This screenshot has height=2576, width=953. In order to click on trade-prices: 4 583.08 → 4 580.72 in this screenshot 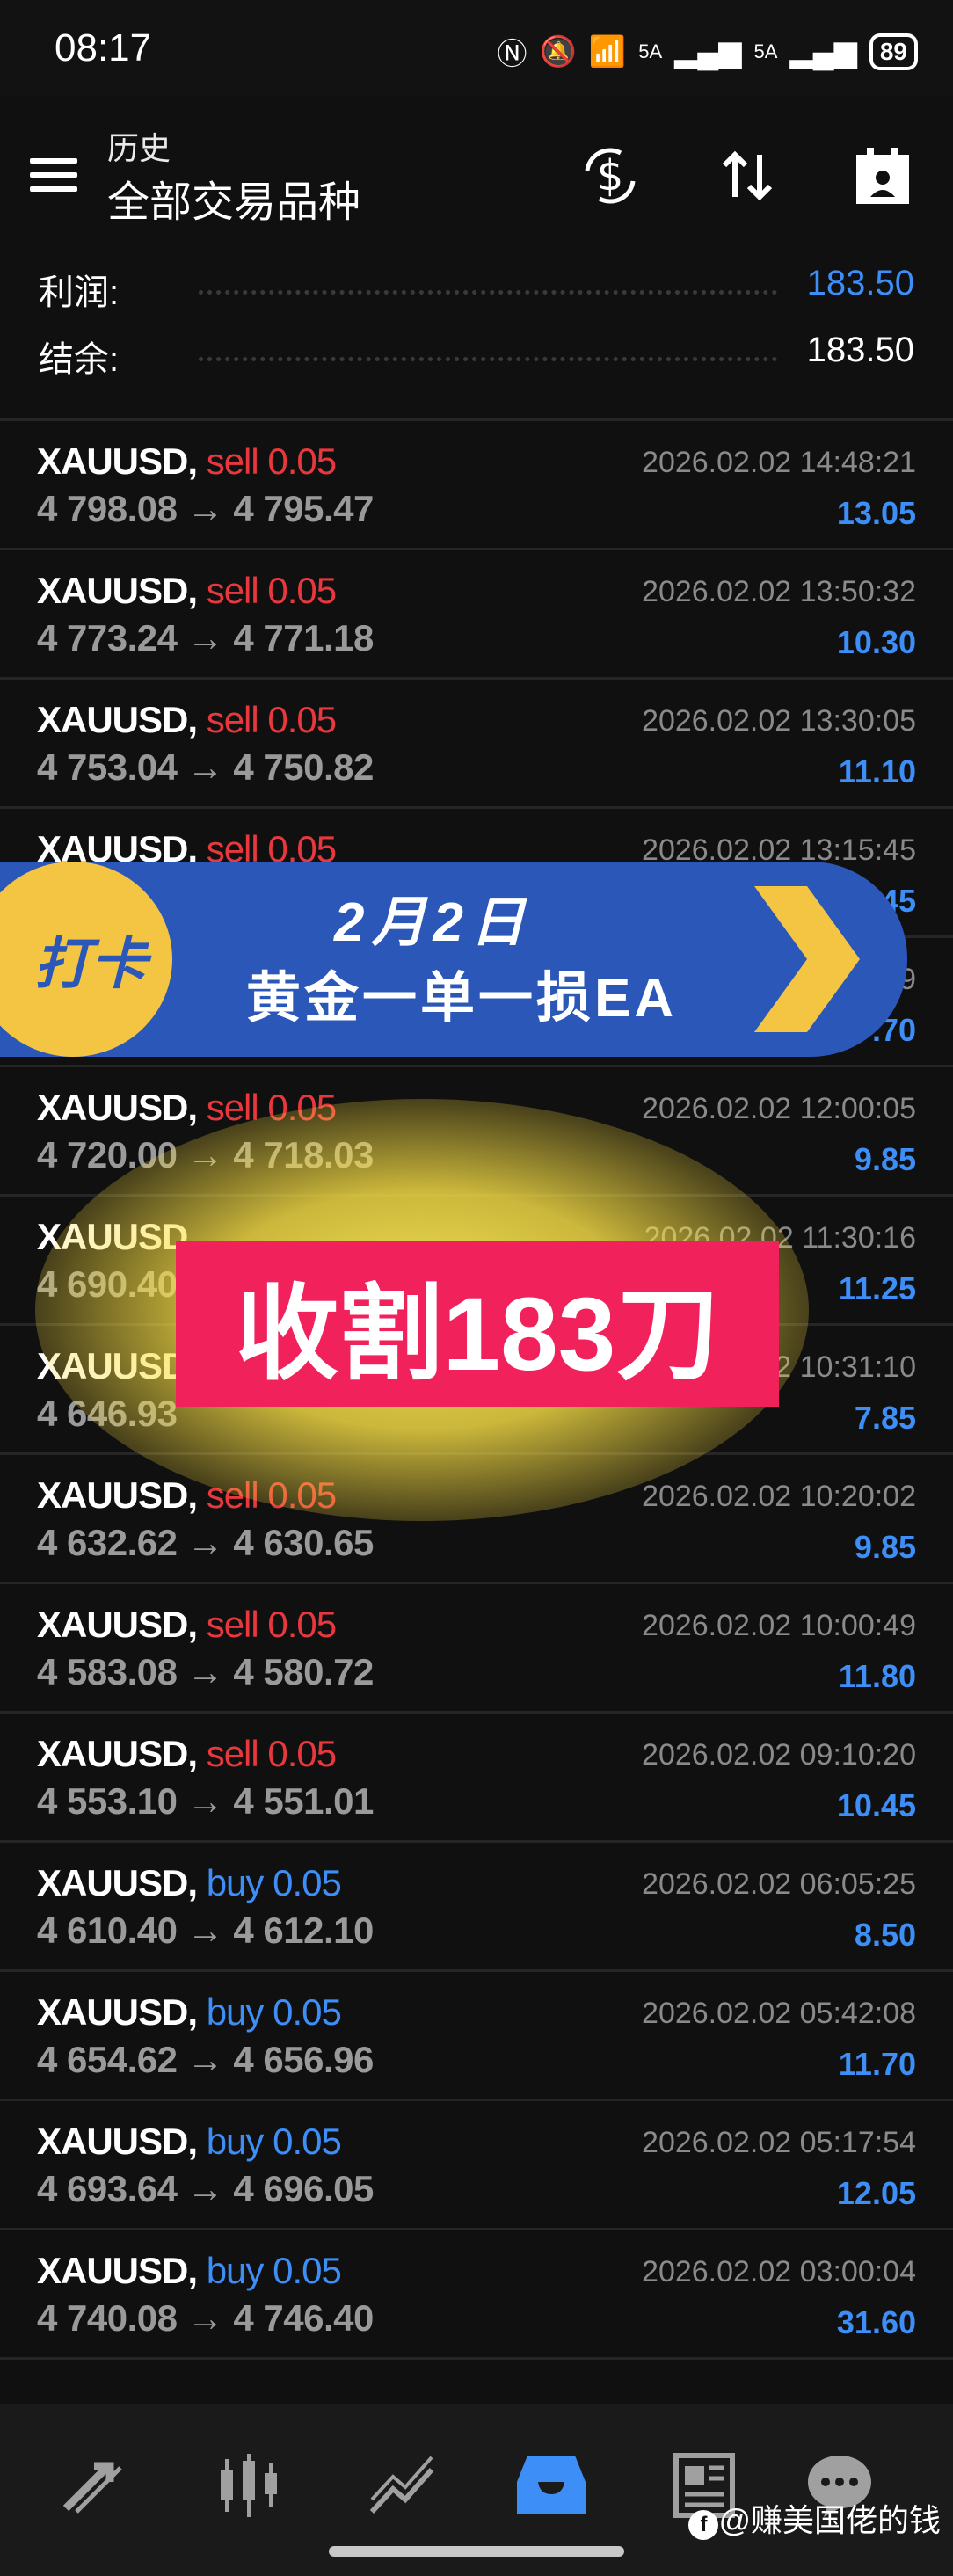, I will do `click(206, 1672)`.